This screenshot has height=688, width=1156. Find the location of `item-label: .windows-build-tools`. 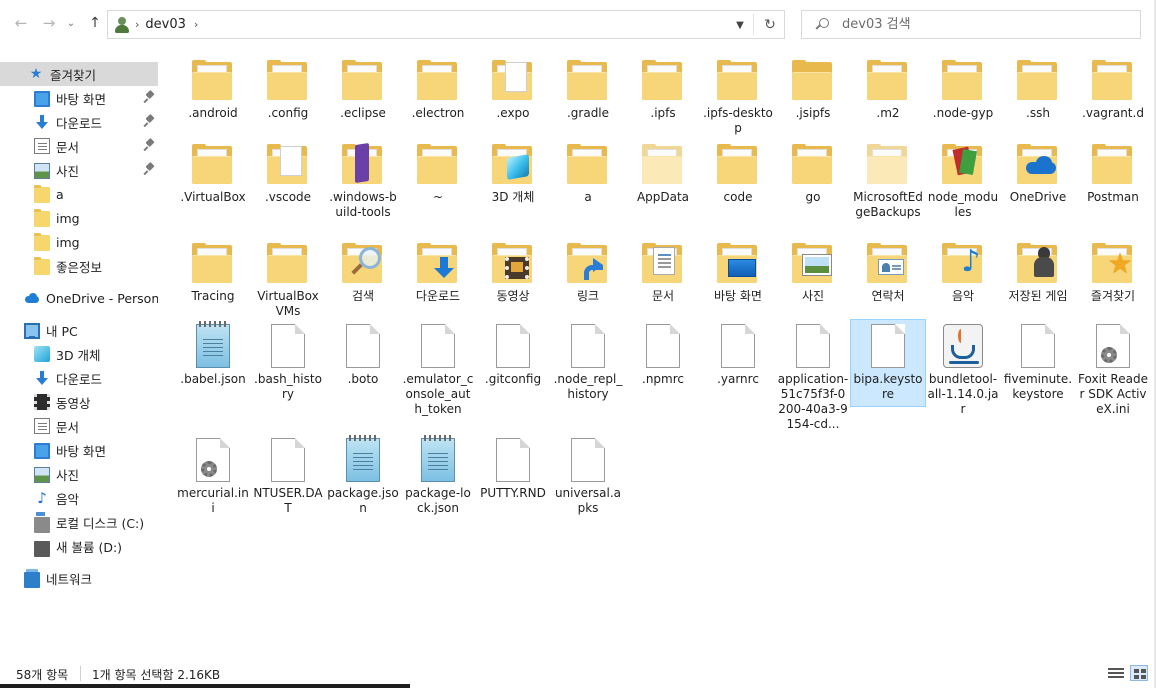

item-label: .windows-build-tools is located at coordinates (363, 204).